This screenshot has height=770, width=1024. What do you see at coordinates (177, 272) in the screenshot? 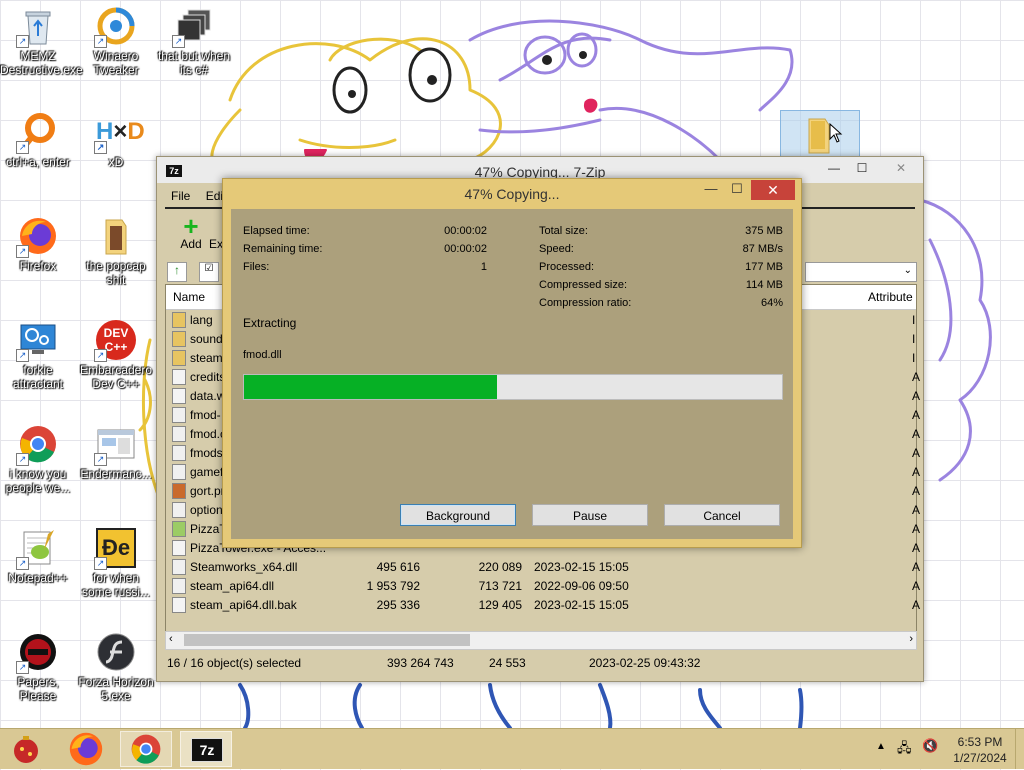
I see `up-folder-button: ↑` at bounding box center [177, 272].